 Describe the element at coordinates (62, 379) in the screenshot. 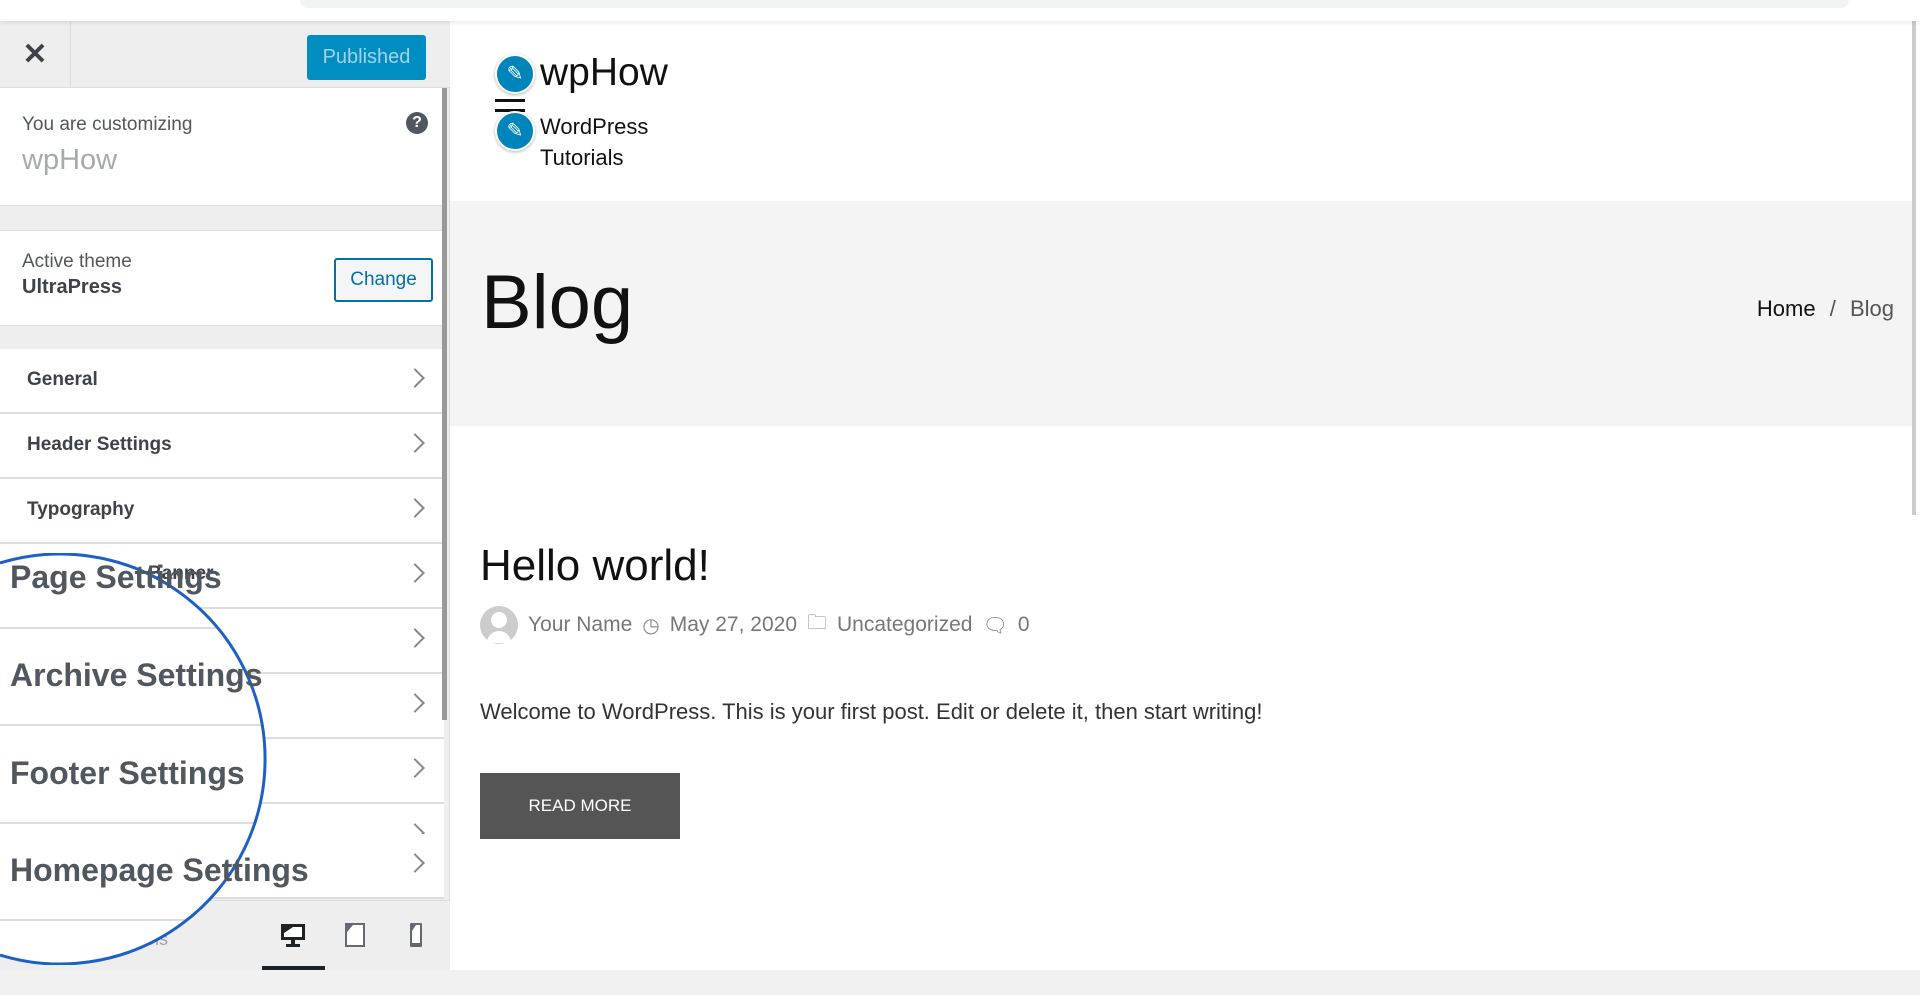

I see `sidebar-item-label: General` at that location.